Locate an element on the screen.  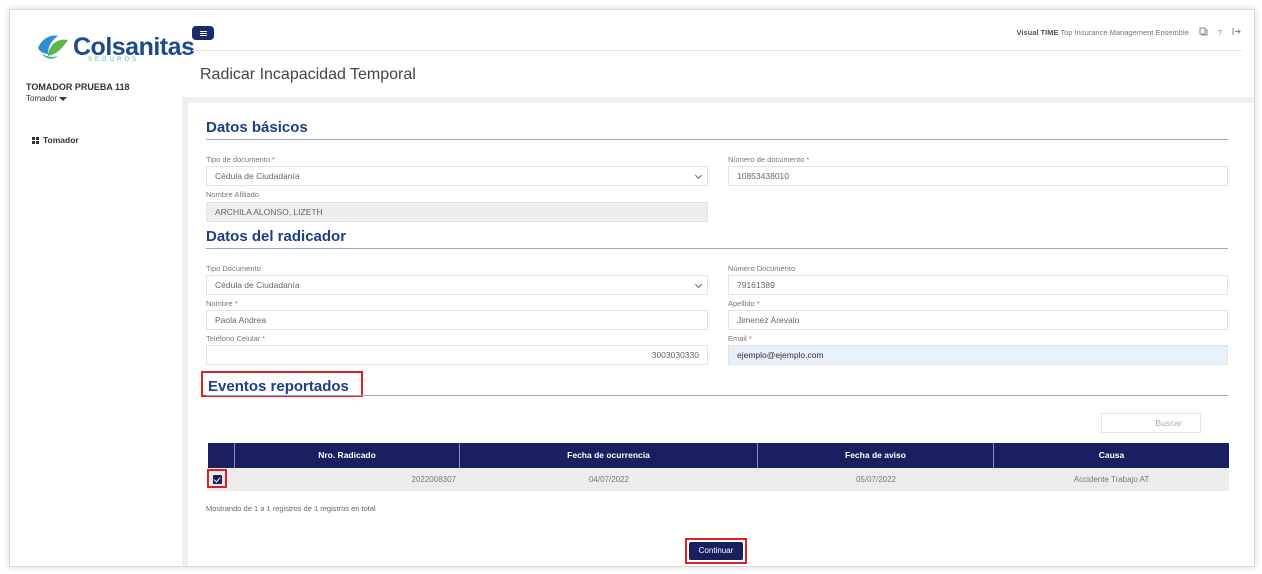
telefono-celular-label: Teléfono Celular * is located at coordinates (236, 338).